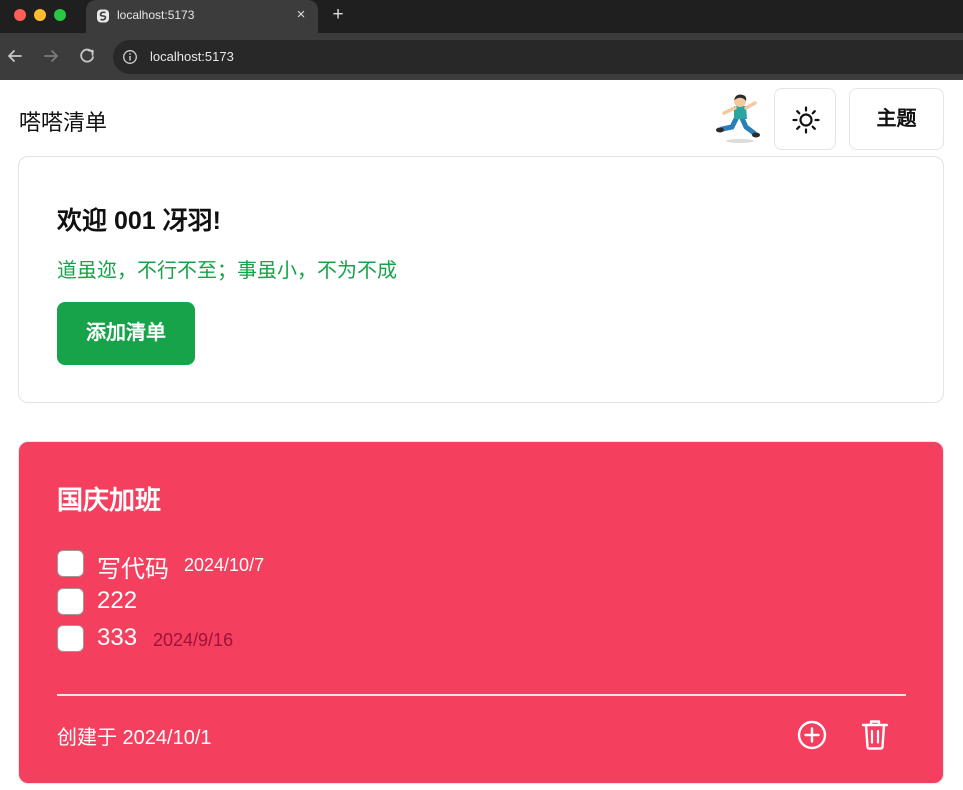 The width and height of the screenshot is (963, 790). I want to click on todo-text: 222, so click(117, 600).